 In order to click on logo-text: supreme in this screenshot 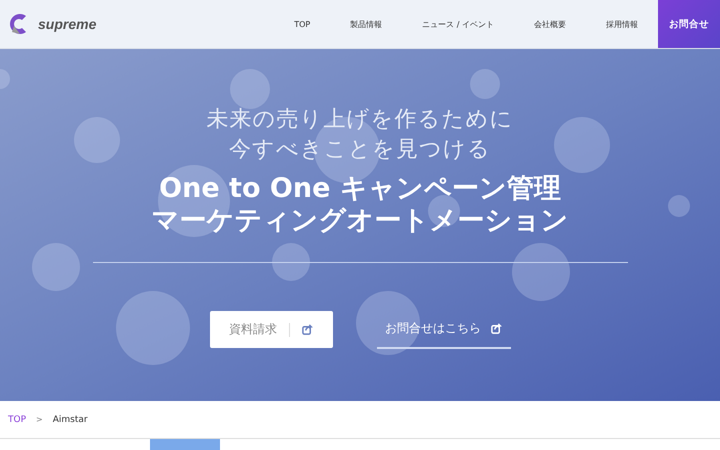, I will do `click(67, 24)`.